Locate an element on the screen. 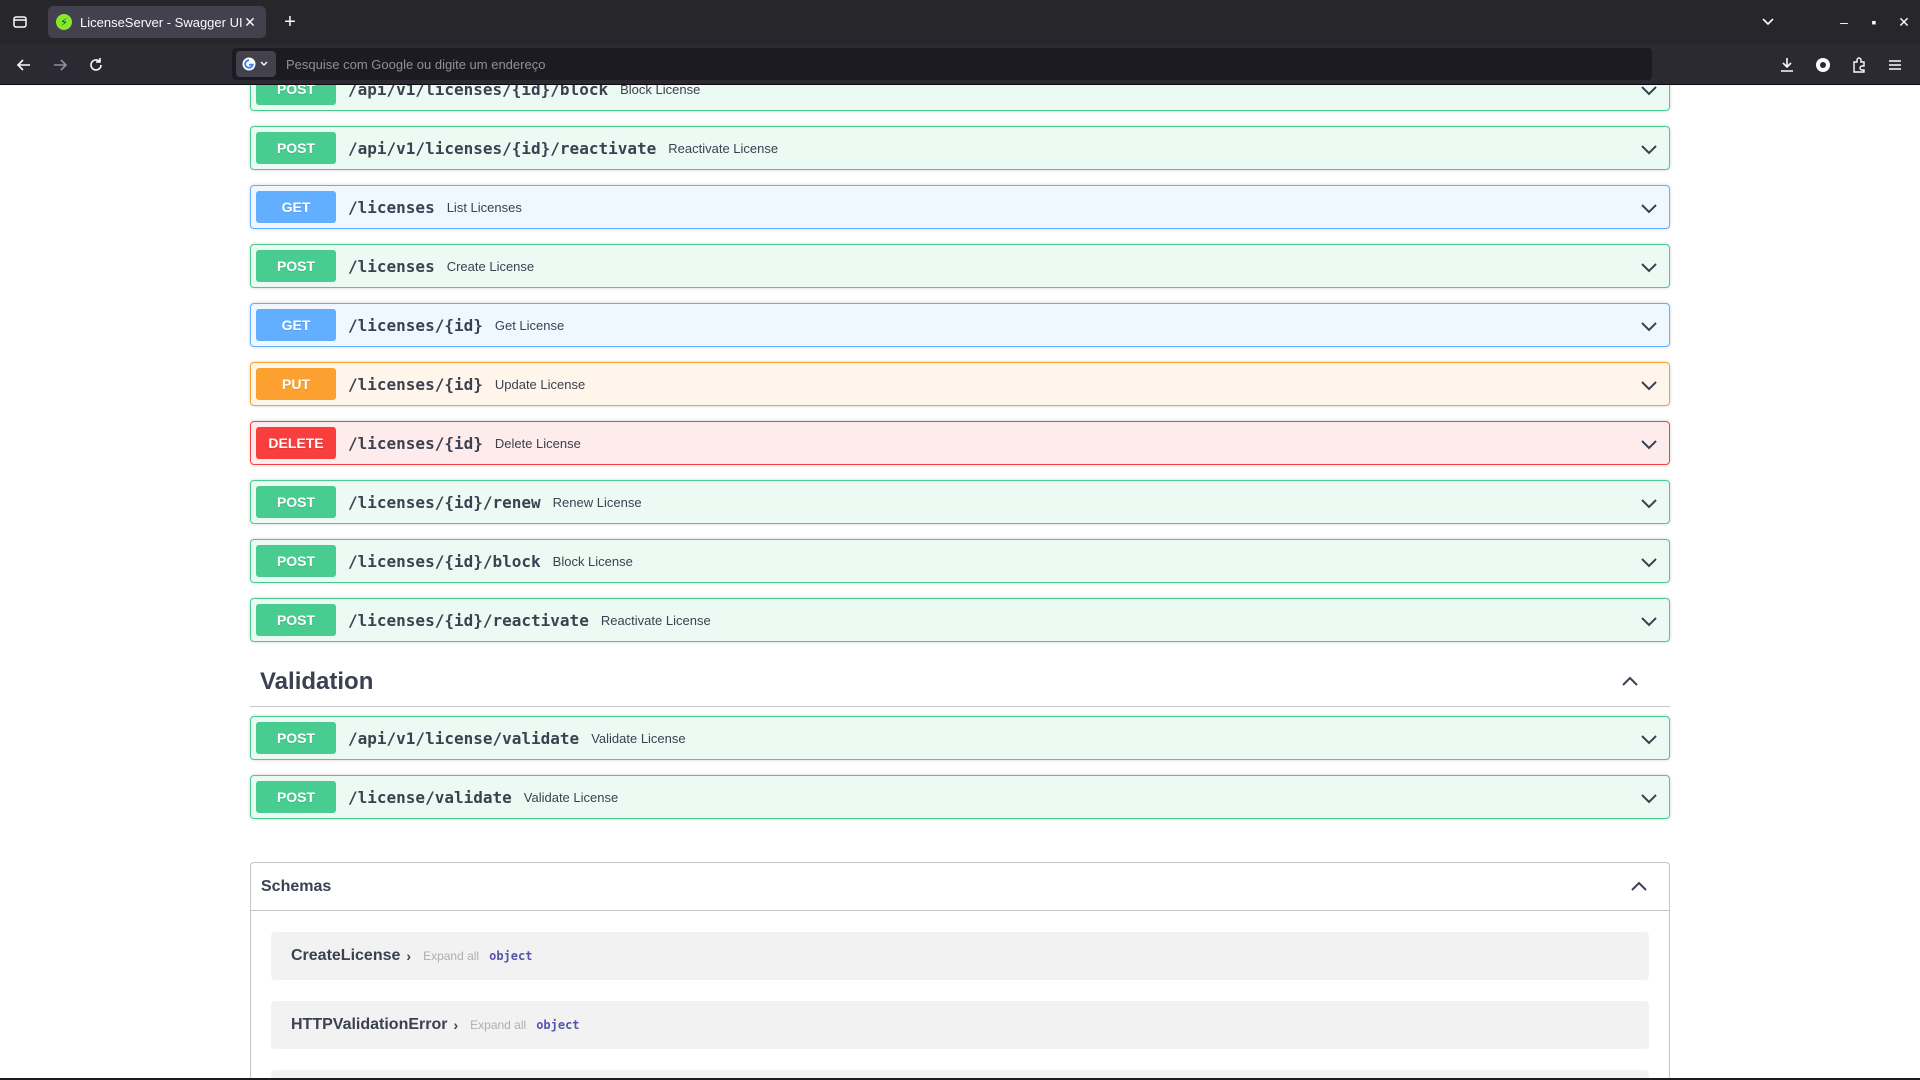  swagger-favicon-icon: ⚡ is located at coordinates (64, 22).